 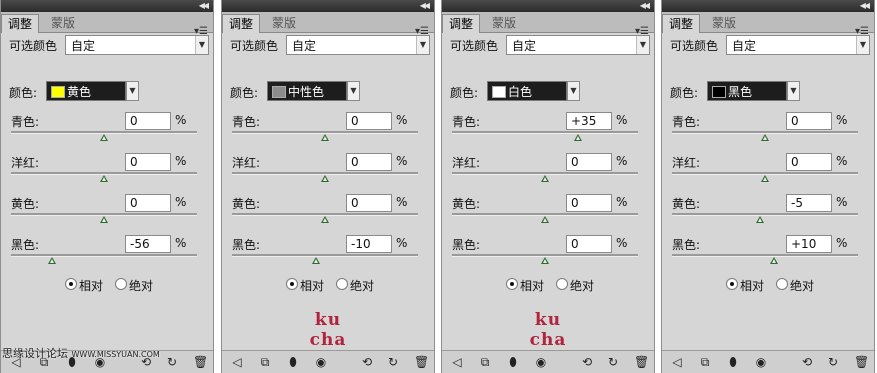 I want to click on color-select: 白色 ▼, so click(x=534, y=91).